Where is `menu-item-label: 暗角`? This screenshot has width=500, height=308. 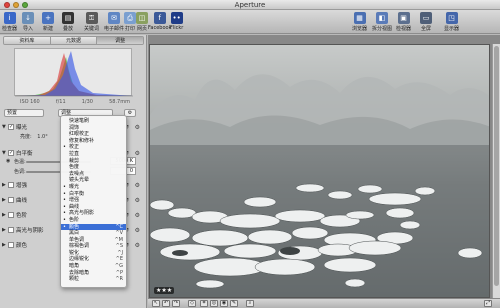
menu-item-label: 暗角 is located at coordinates (74, 266).